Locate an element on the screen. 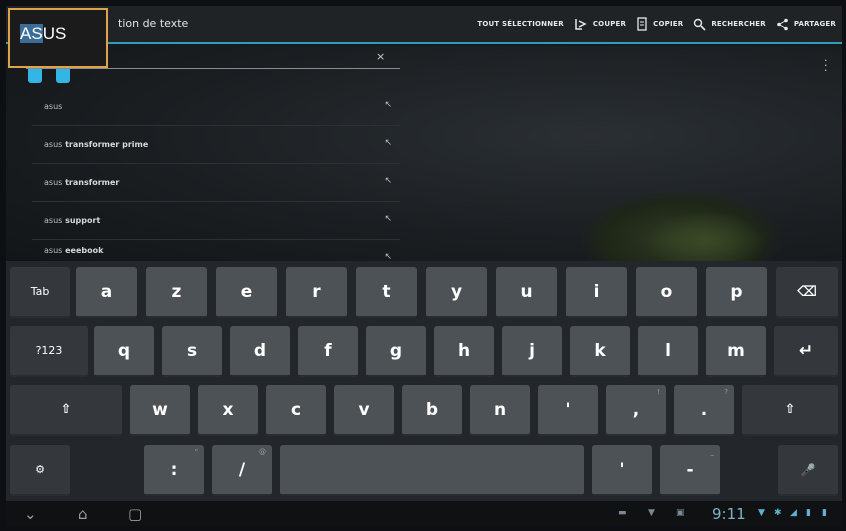 This screenshot has height=531, width=846. key-apostrophe: ' is located at coordinates (568, 410).